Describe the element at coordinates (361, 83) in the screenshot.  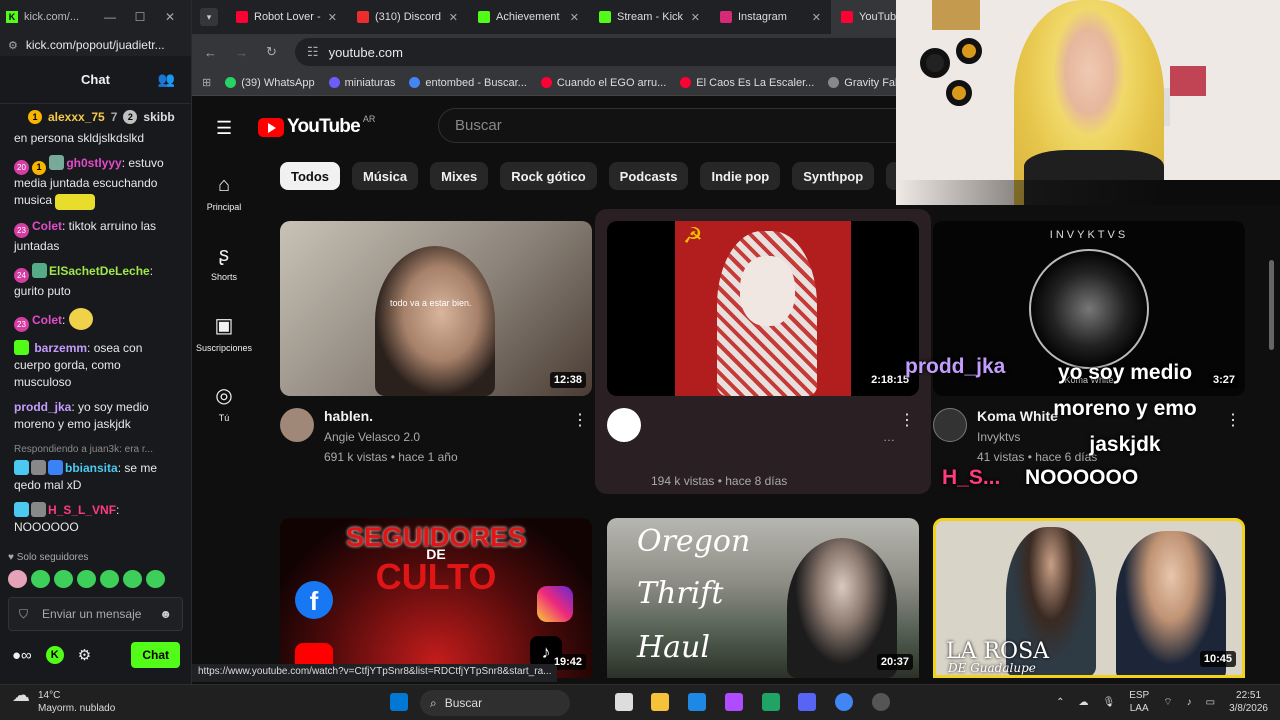
I see `bookmark: miniaturas` at that location.